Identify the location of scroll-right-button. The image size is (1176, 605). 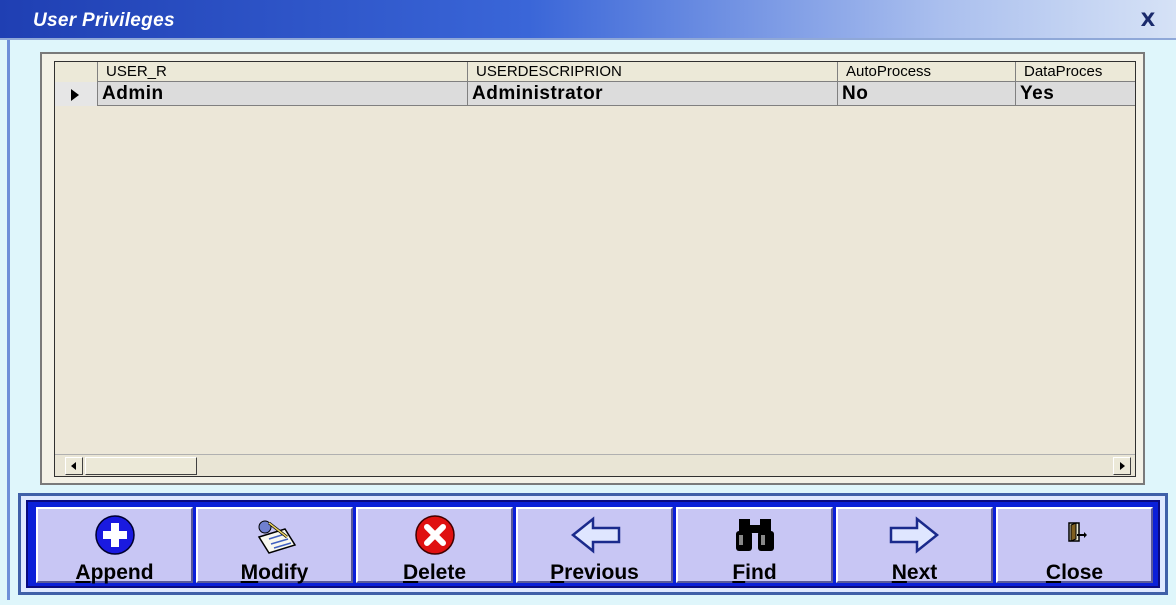
(1122, 466).